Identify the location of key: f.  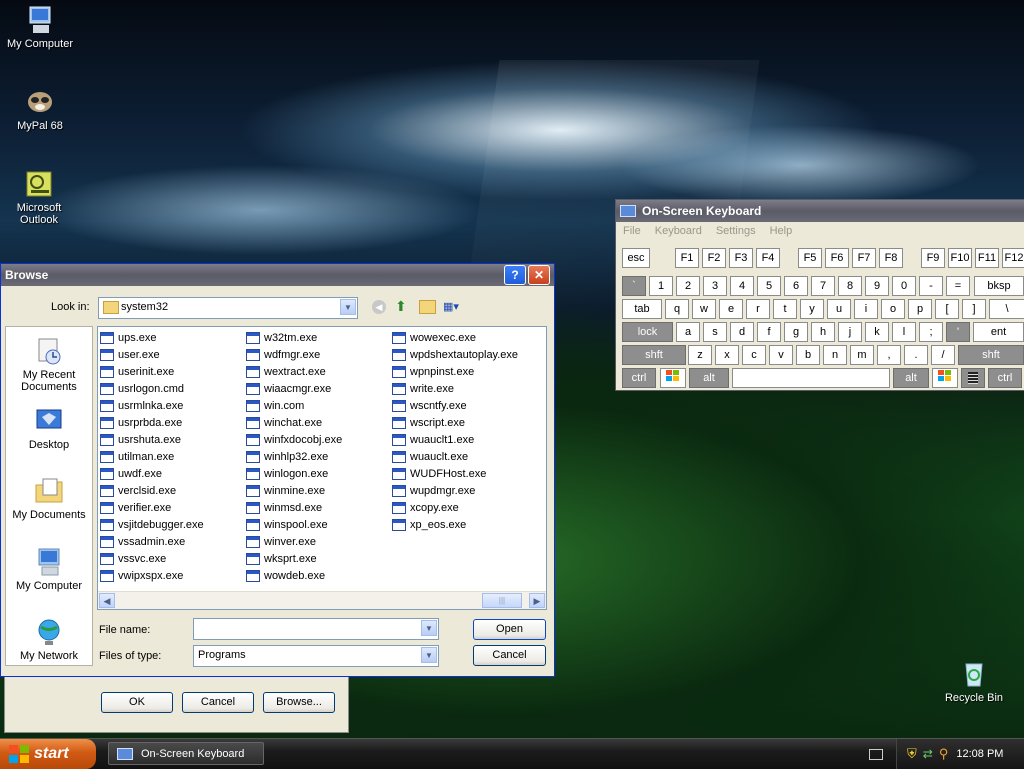
(769, 332).